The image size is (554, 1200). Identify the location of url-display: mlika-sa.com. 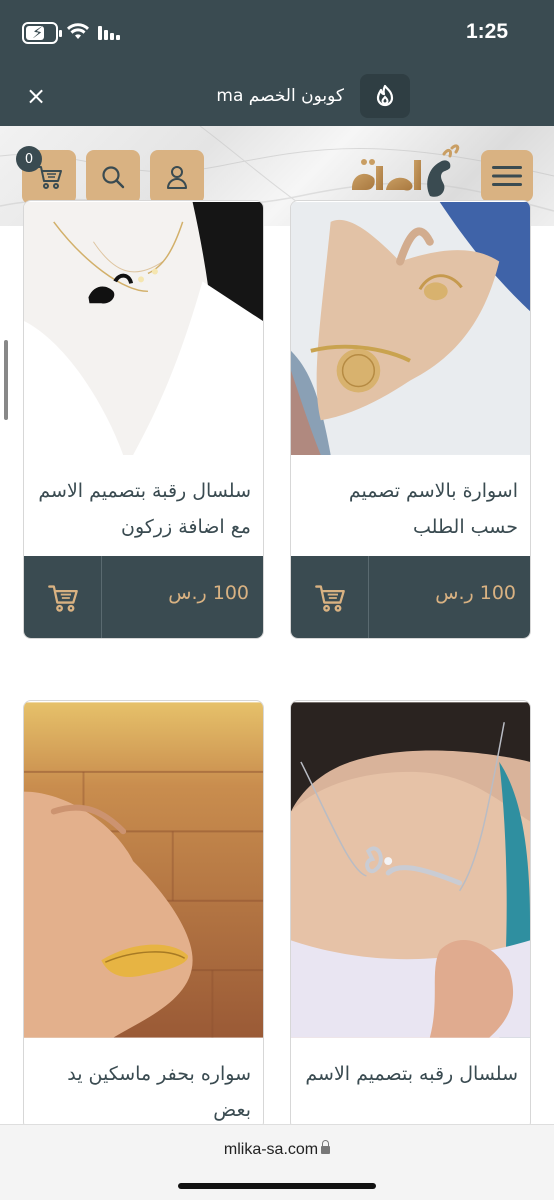
(277, 1149).